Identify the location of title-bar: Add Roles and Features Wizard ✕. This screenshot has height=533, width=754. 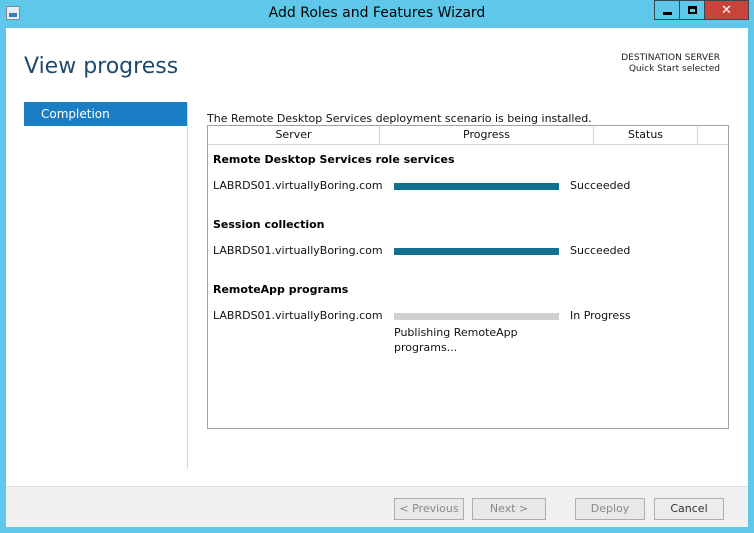
(377, 13).